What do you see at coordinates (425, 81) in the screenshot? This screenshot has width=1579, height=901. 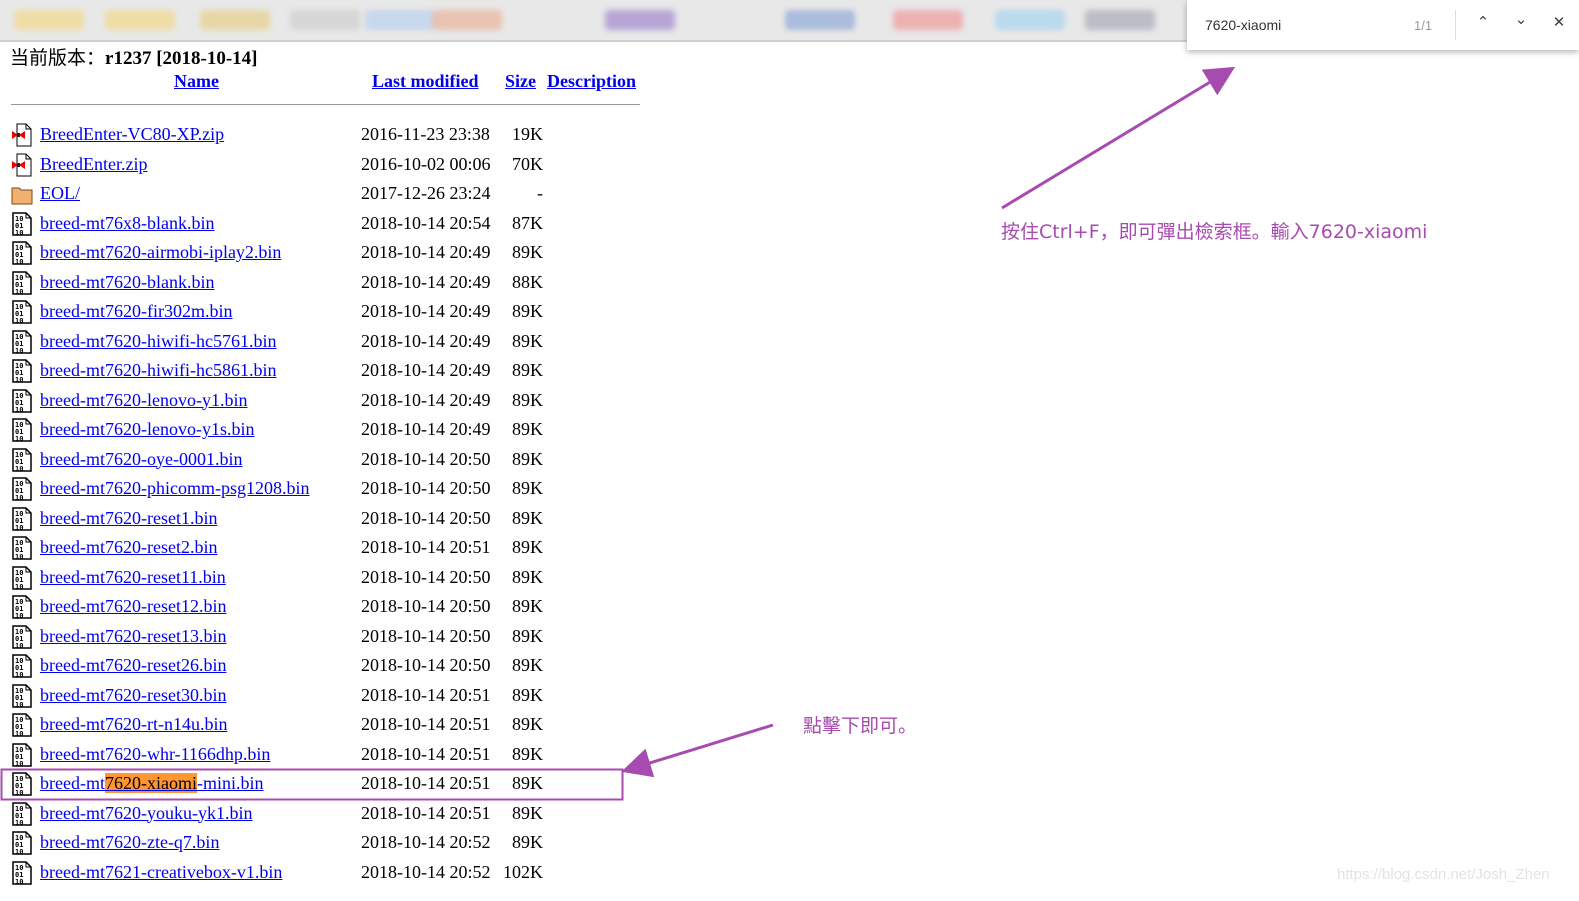 I see `column-header-last-modified: Last modified` at bounding box center [425, 81].